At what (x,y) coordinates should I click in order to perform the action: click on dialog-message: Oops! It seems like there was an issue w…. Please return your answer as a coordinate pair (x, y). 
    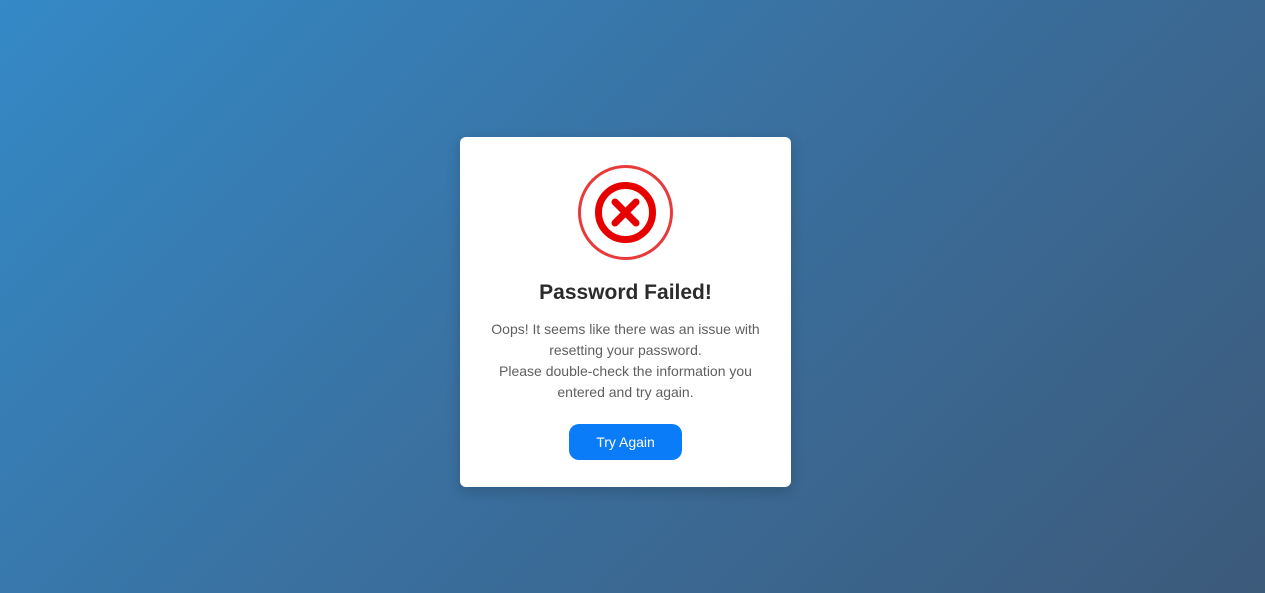
    Looking at the image, I should click on (625, 361).